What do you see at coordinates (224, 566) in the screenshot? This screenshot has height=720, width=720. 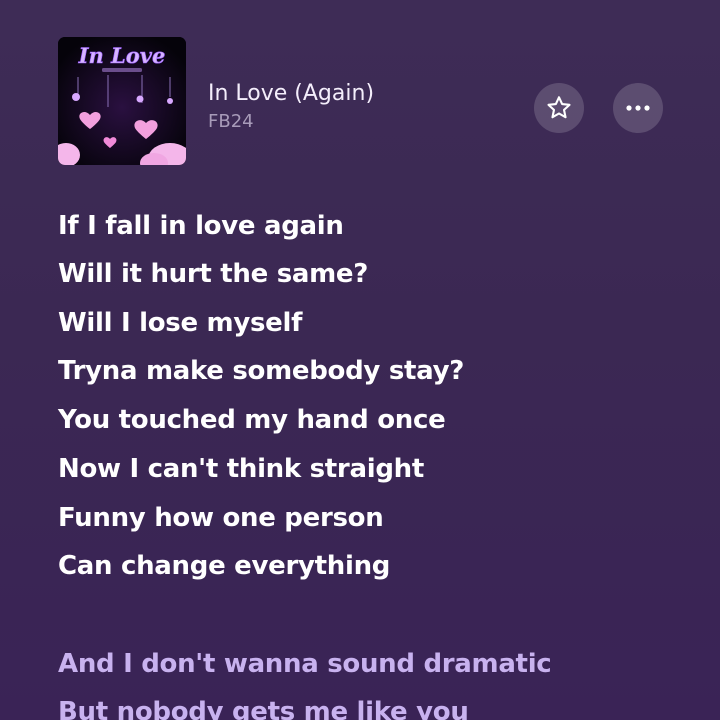 I see `lyric-line: Can change everything` at bounding box center [224, 566].